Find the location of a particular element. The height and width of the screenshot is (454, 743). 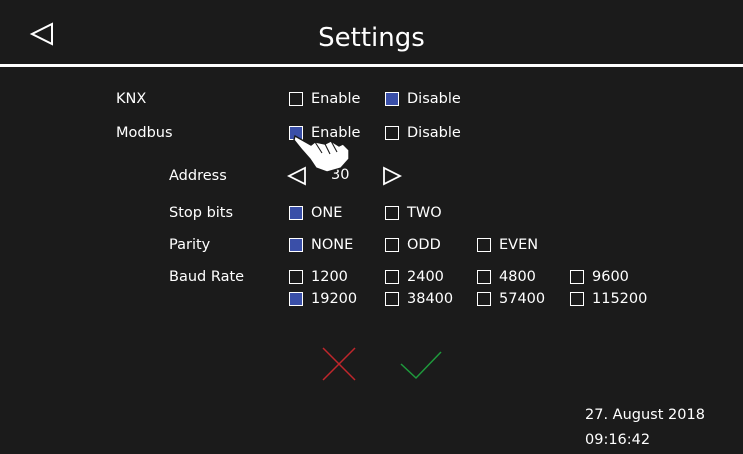

header-bar: Settings is located at coordinates (371, 32).